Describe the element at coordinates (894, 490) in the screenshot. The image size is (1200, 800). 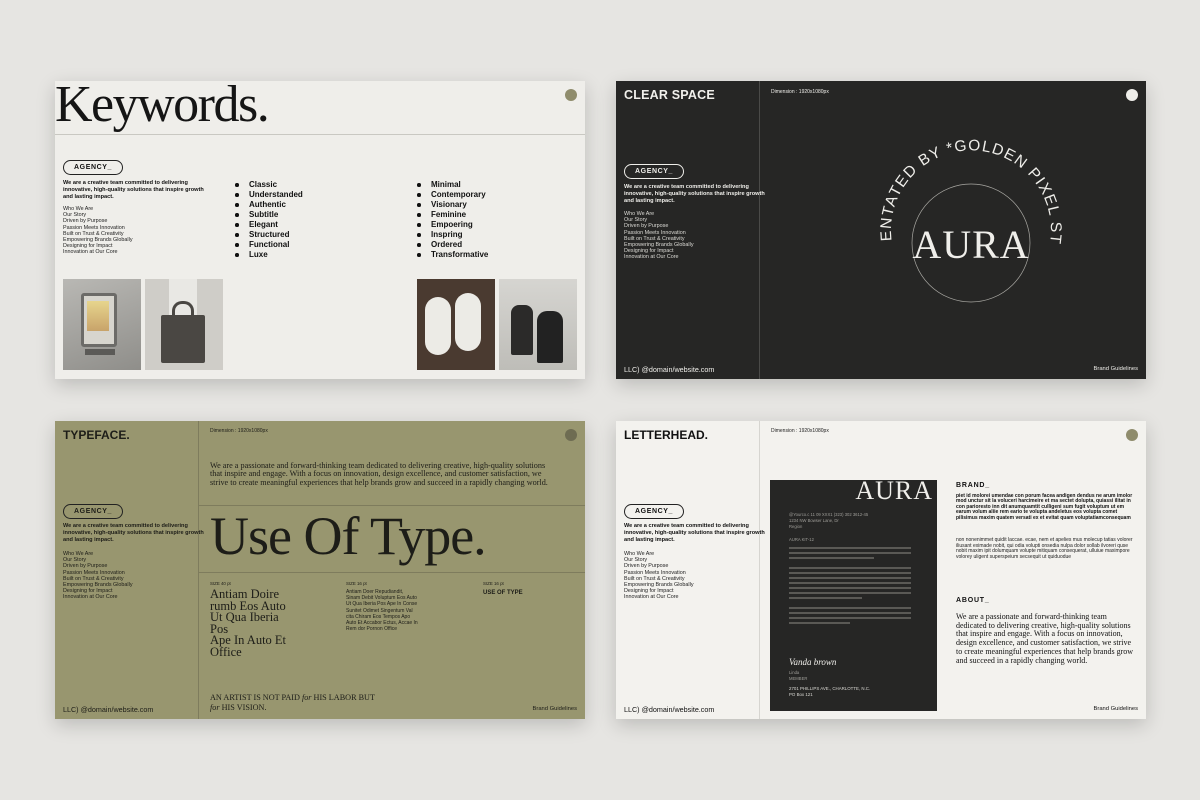
I see `letterhead-logo: AURA` at that location.